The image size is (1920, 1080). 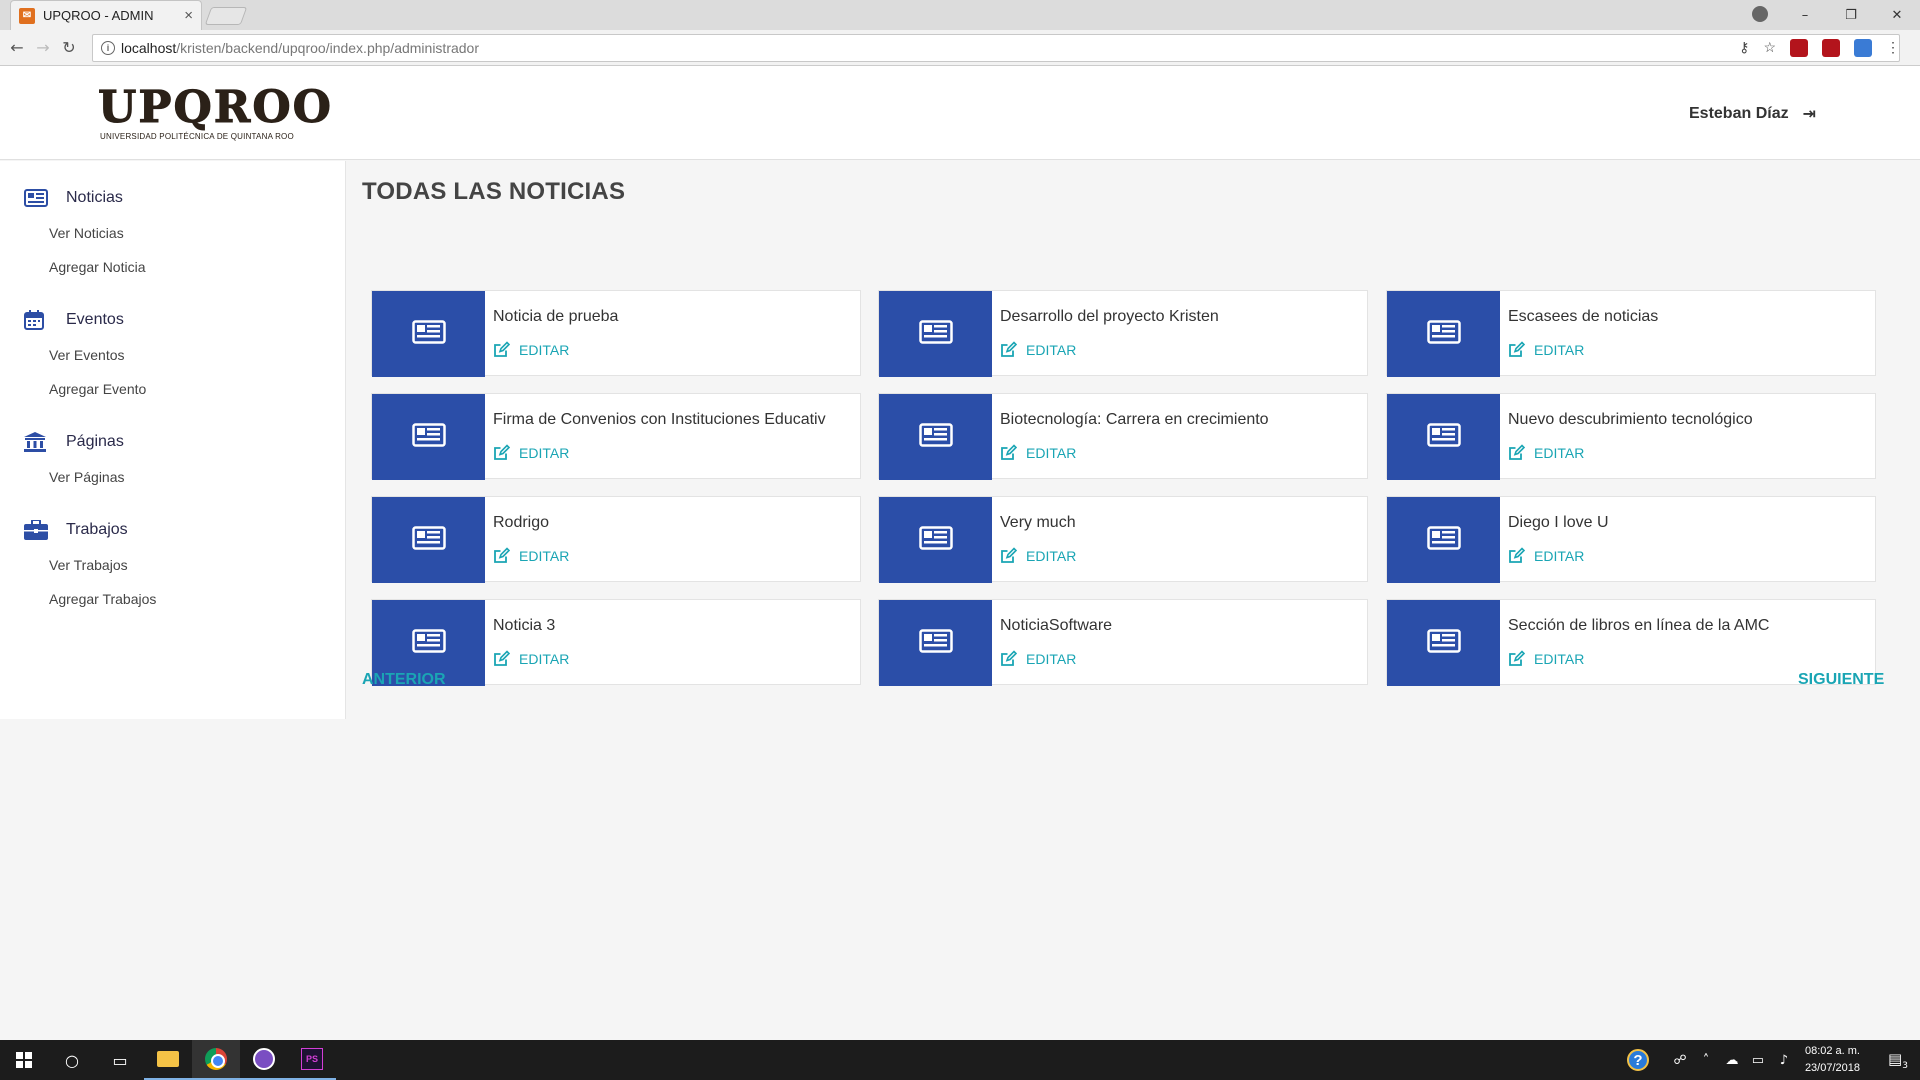 I want to click on action-center-icon: ▤3, so click(x=1898, y=1060).